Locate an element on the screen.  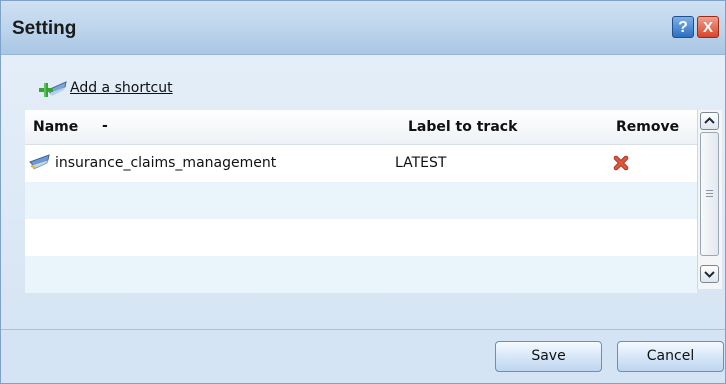
vertical-scrollbar is located at coordinates (709, 199).